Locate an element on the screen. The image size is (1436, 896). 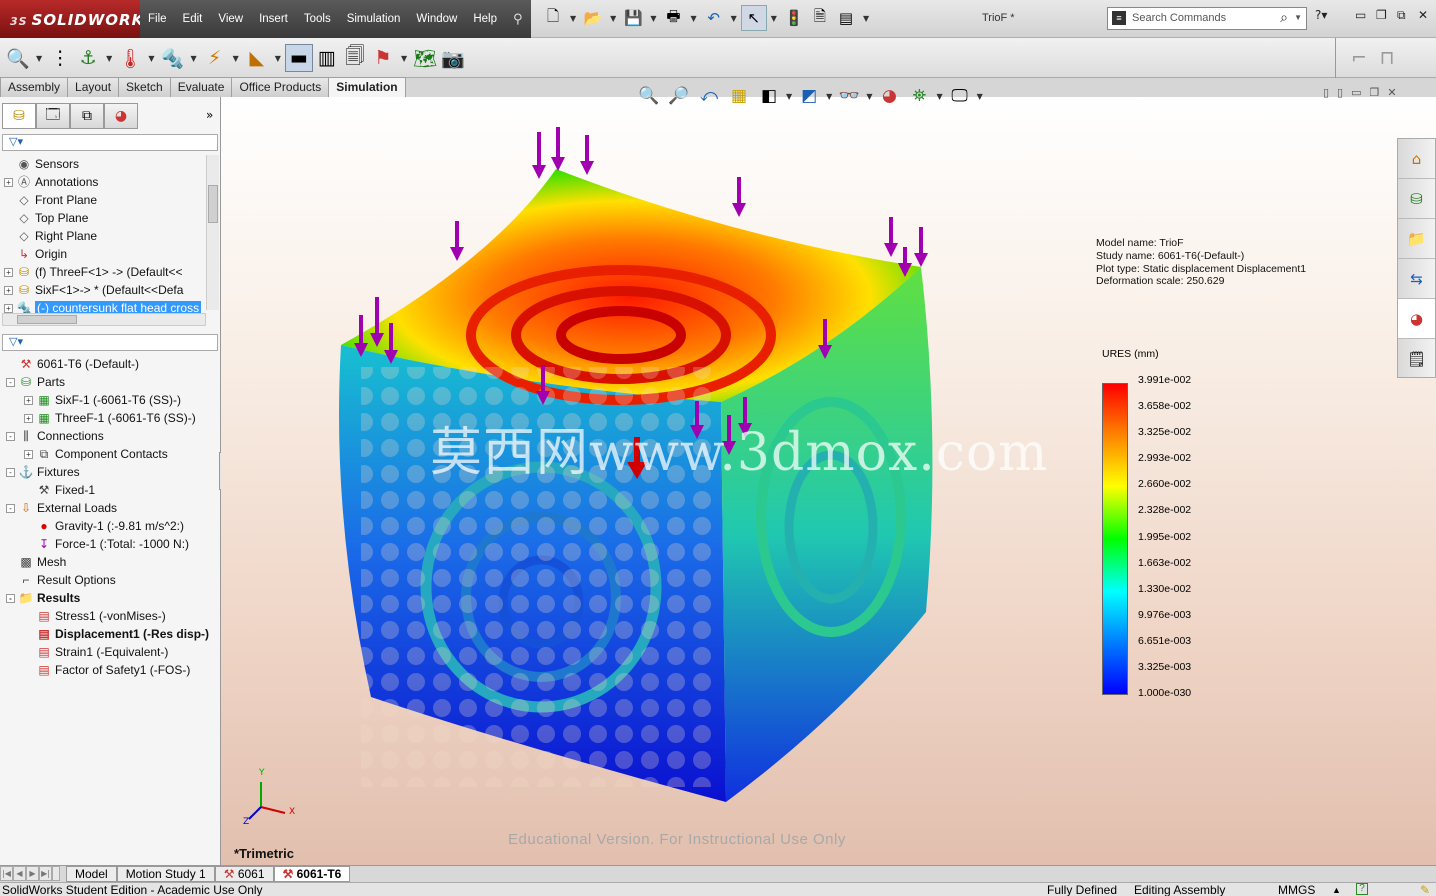
tab-sketch: Sketch is located at coordinates (144, 87).